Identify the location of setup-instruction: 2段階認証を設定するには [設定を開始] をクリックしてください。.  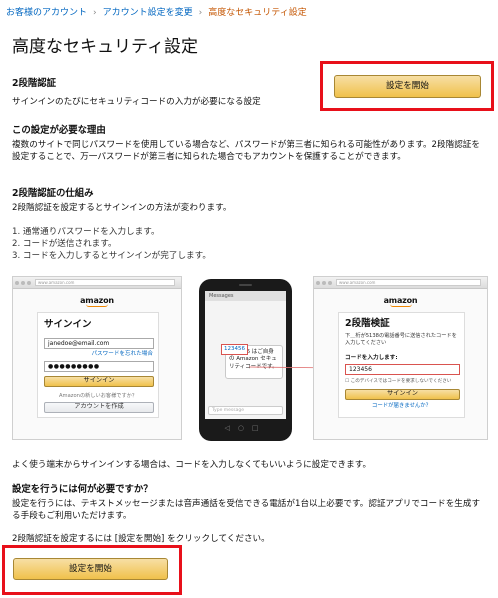
(141, 539).